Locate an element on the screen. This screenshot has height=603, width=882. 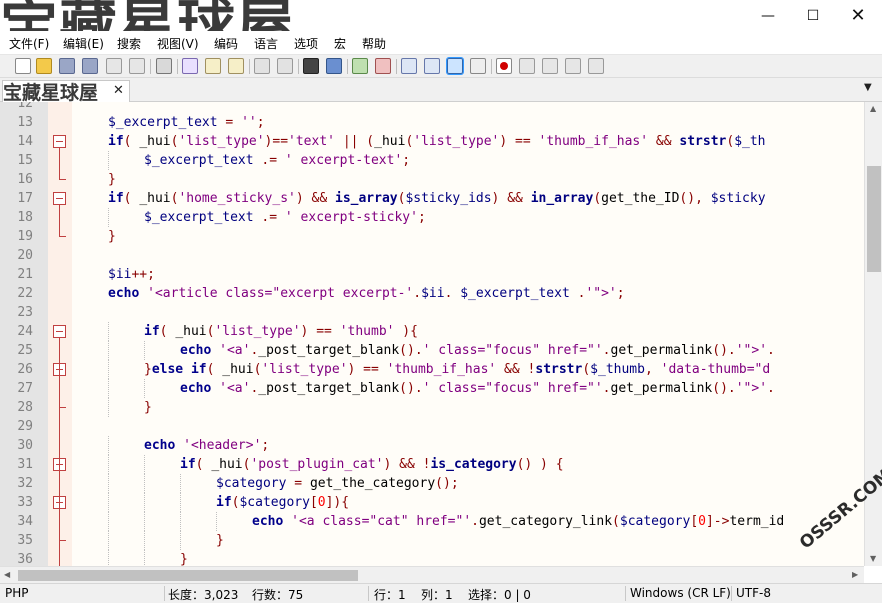
horizontal-scrollbar: ◀ ▶ is located at coordinates (432, 574).